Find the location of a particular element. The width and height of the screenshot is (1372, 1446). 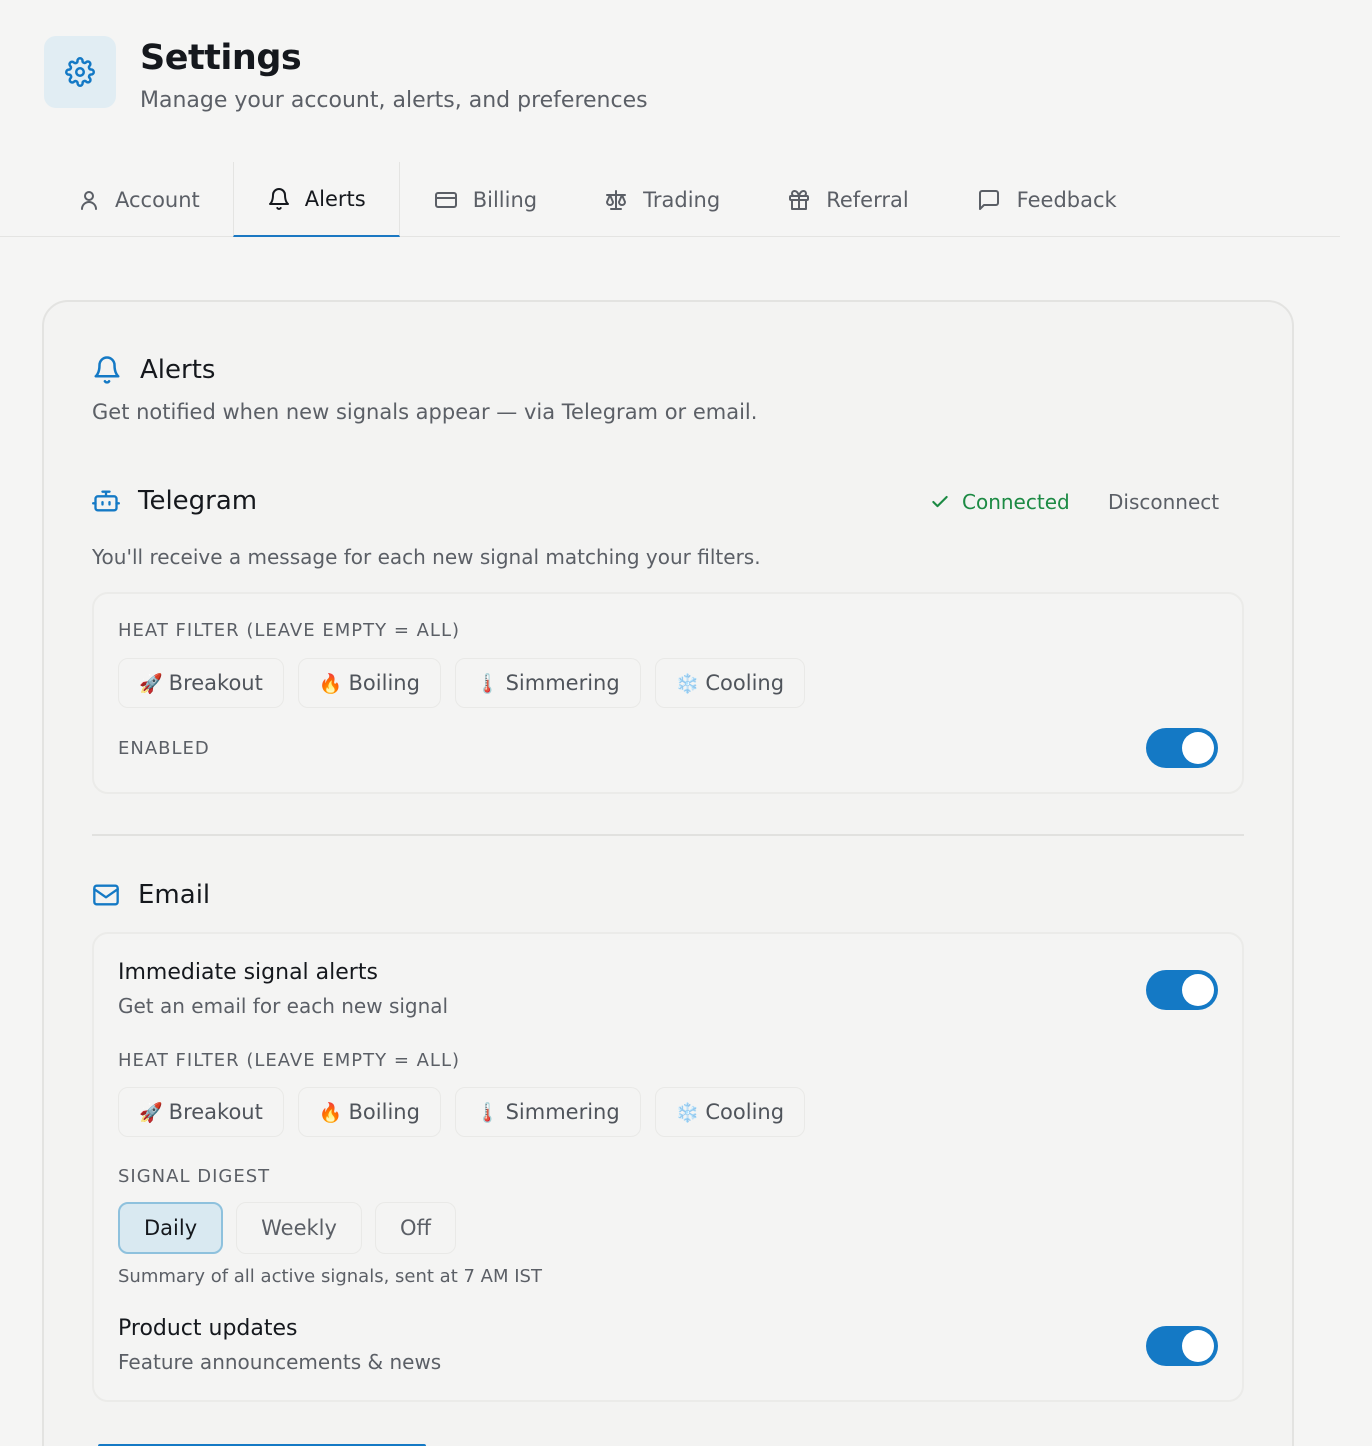

tab-billing: Billing is located at coordinates (485, 199).